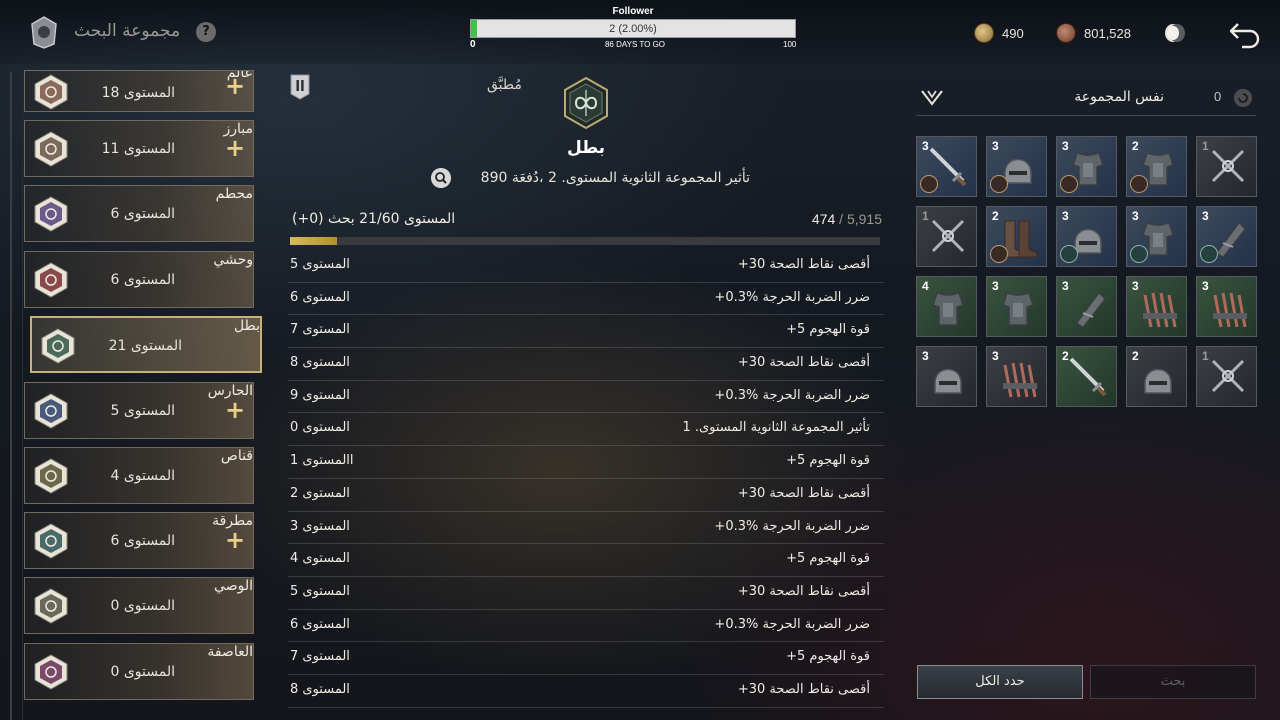 Image resolution: width=1280 pixels, height=720 pixels. Describe the element at coordinates (51, 476) in the screenshot. I see `crosshair-emblem-icon` at that location.